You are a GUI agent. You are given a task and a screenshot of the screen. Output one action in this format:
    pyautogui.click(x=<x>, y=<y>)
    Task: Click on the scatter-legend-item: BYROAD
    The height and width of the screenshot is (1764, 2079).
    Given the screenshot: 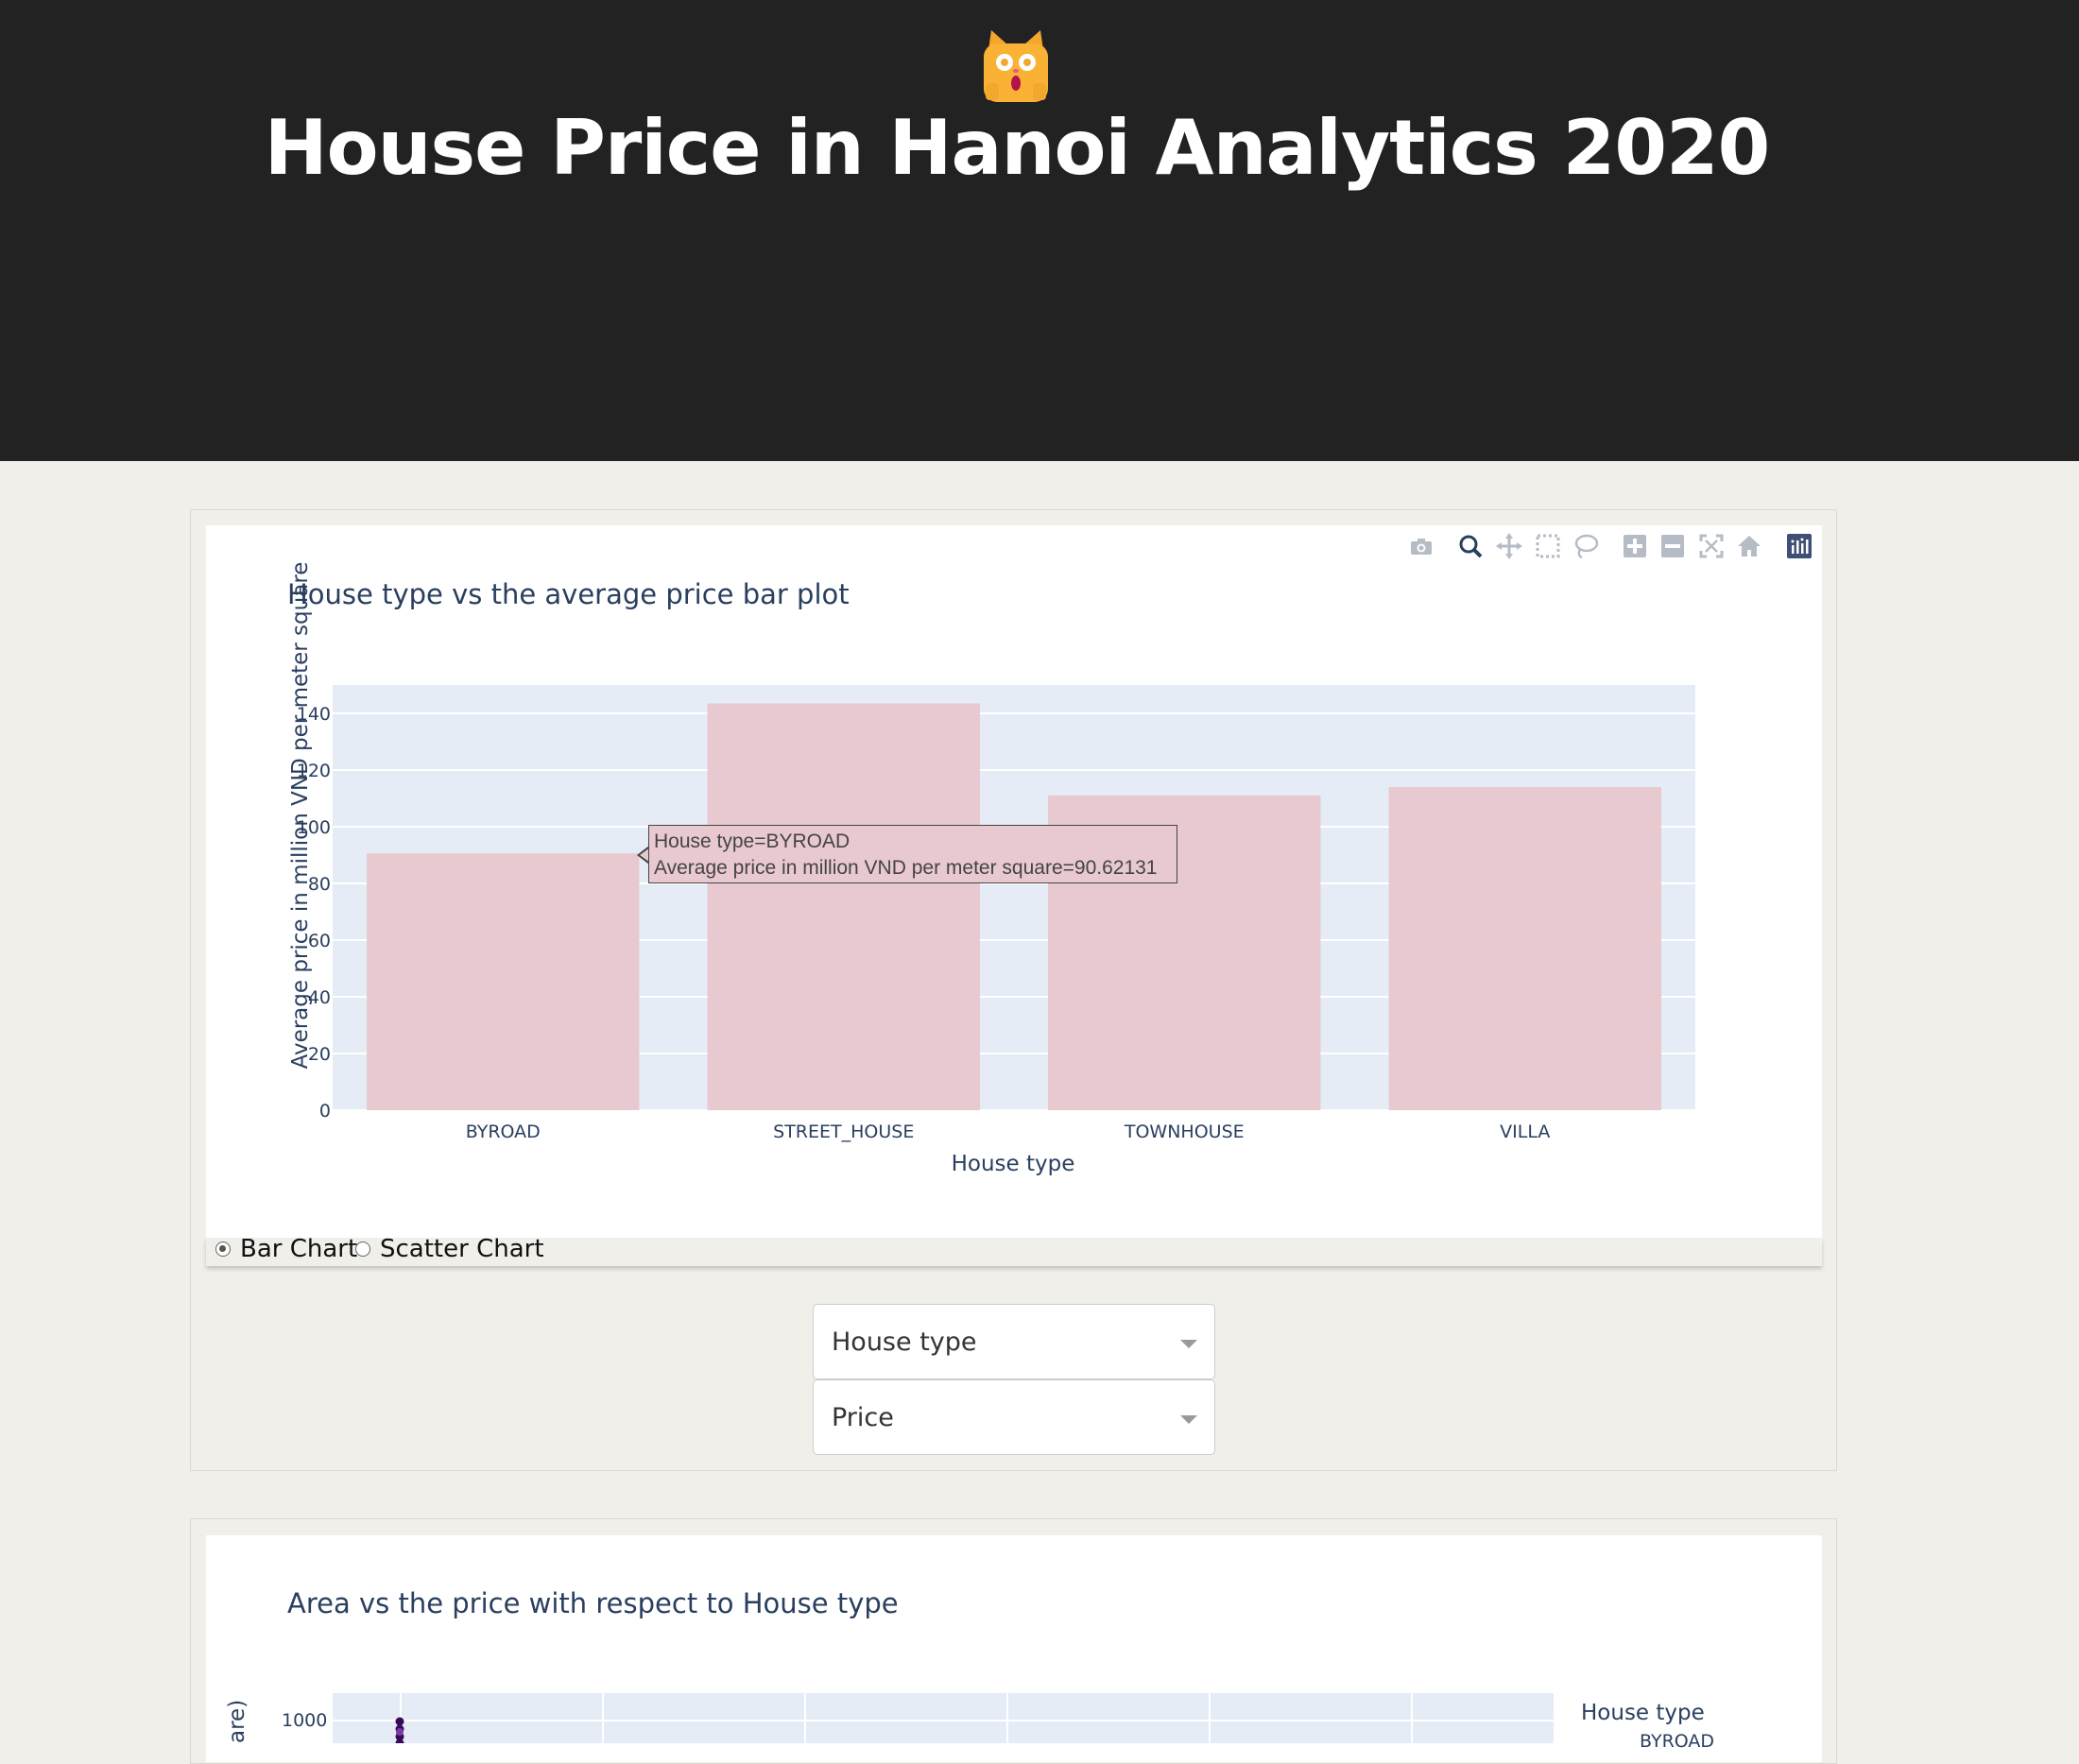 What is the action you would take?
    pyautogui.click(x=1677, y=1741)
    